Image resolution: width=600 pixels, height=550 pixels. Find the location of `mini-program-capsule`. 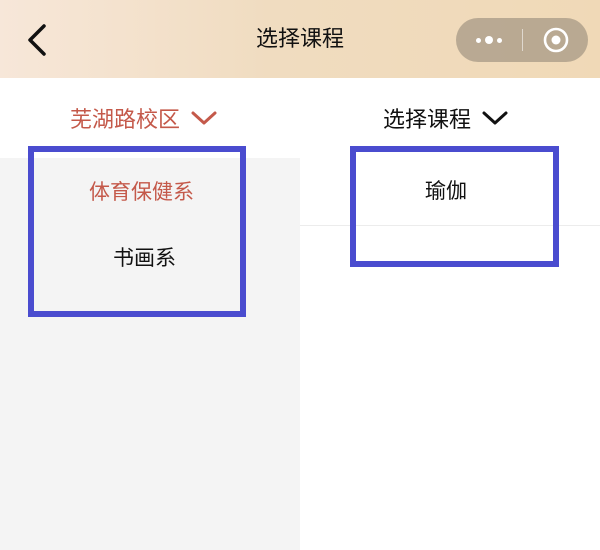

mini-program-capsule is located at coordinates (522, 40).